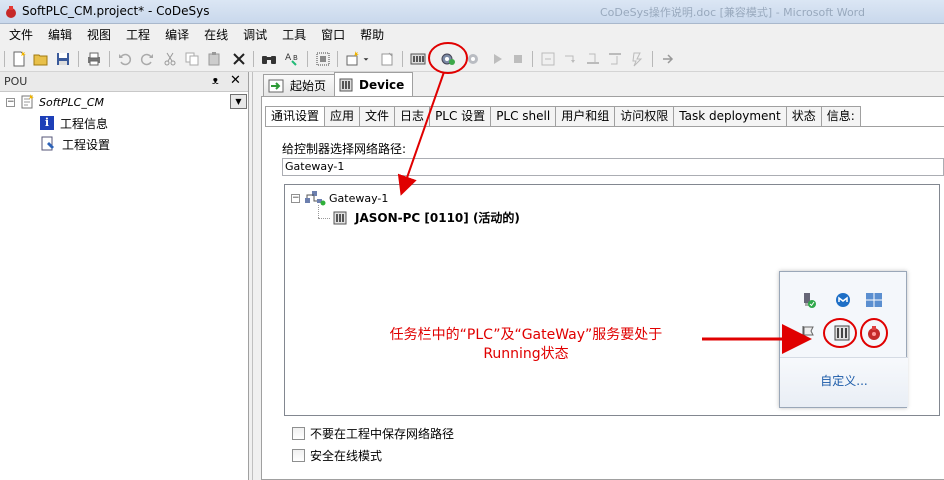  What do you see at coordinates (613, 167) in the screenshot?
I see `network-path-field: Gateway-1` at bounding box center [613, 167].